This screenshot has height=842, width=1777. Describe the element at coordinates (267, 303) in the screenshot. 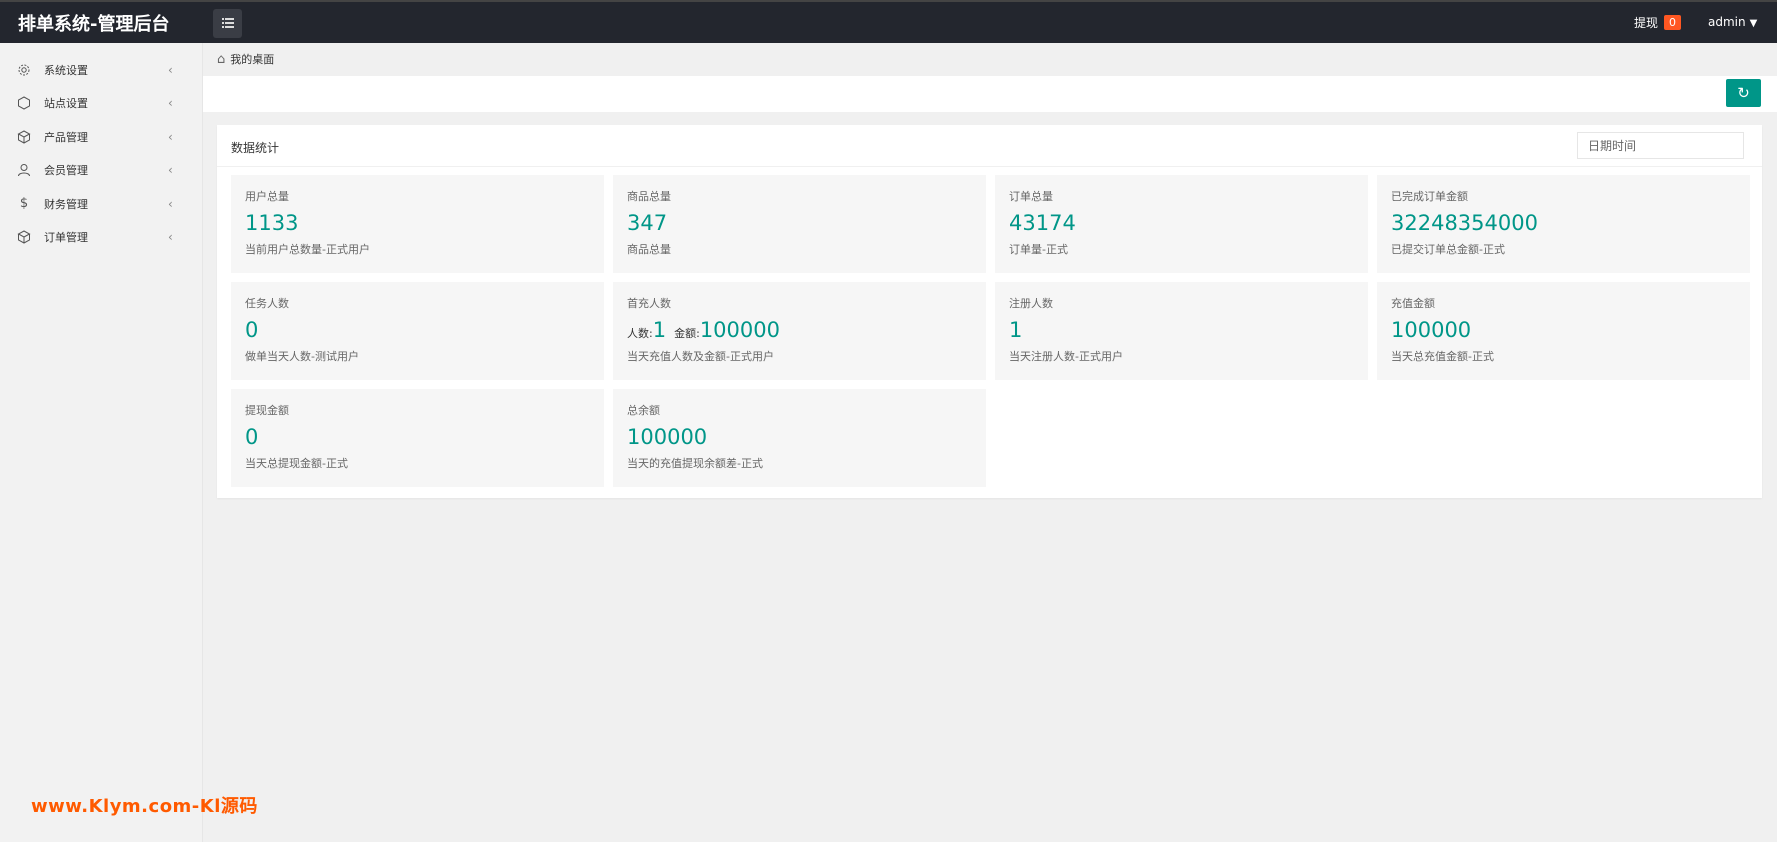

I see `stat-label: 任务人数` at that location.